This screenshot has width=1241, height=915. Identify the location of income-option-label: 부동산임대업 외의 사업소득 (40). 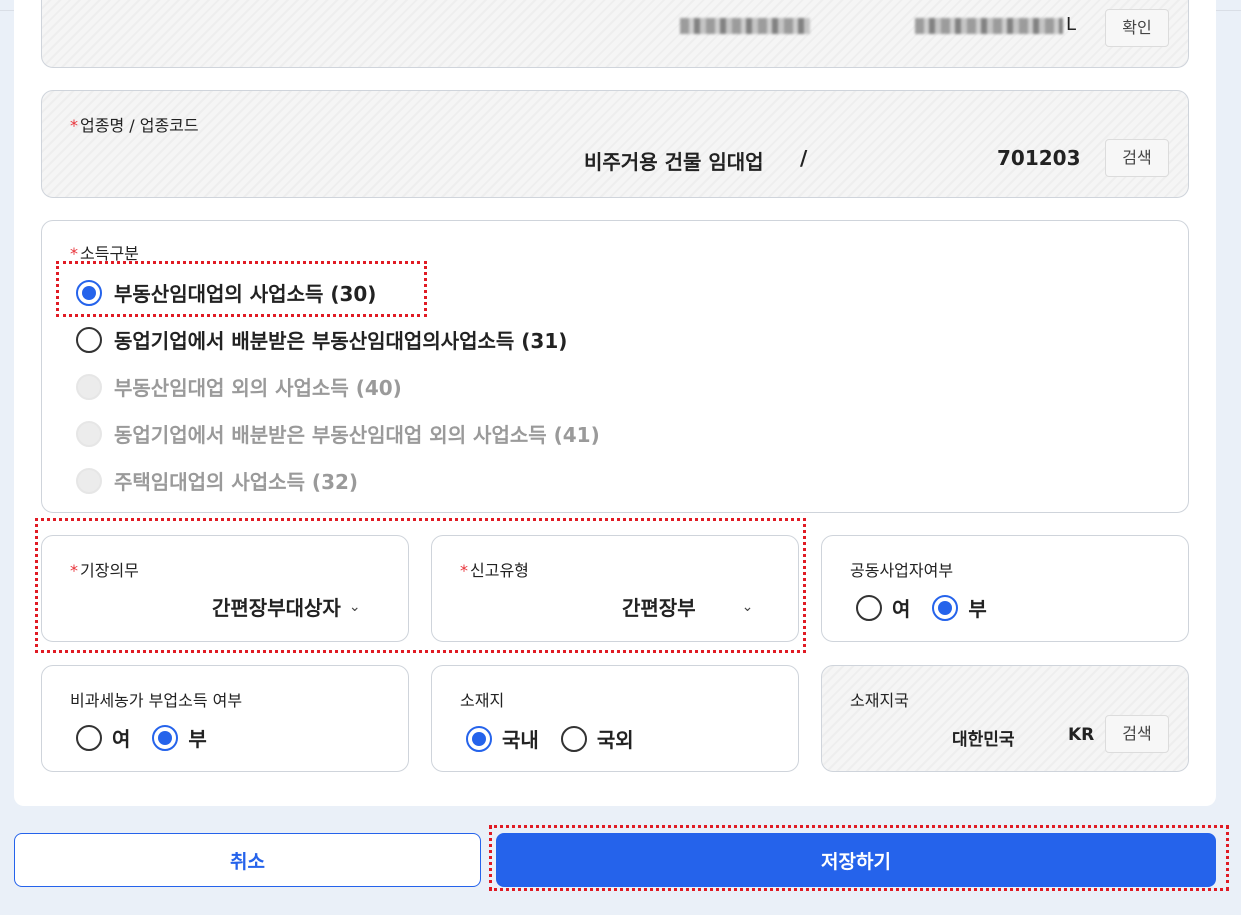
(258, 388).